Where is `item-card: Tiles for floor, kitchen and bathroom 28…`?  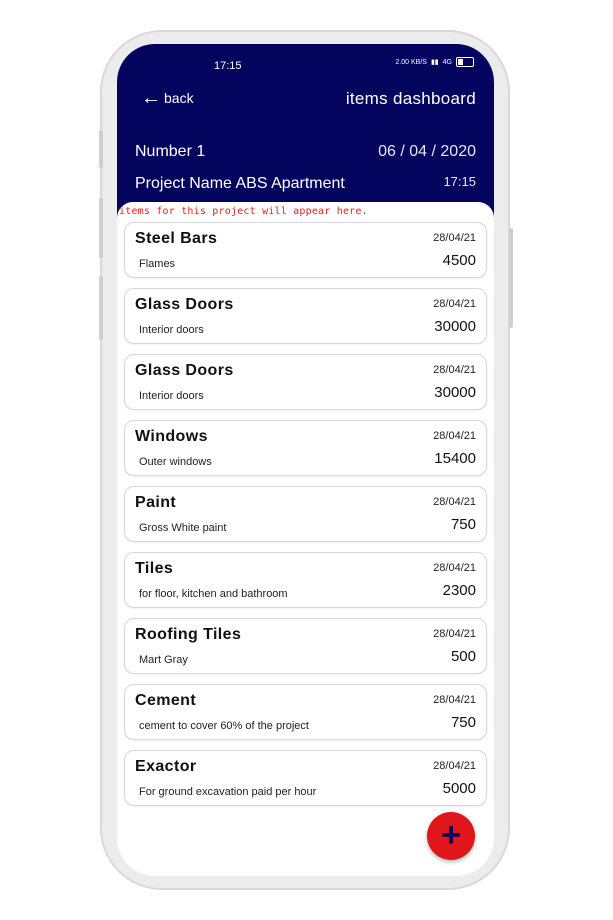 item-card: Tiles for floor, kitchen and bathroom 28… is located at coordinates (305, 580).